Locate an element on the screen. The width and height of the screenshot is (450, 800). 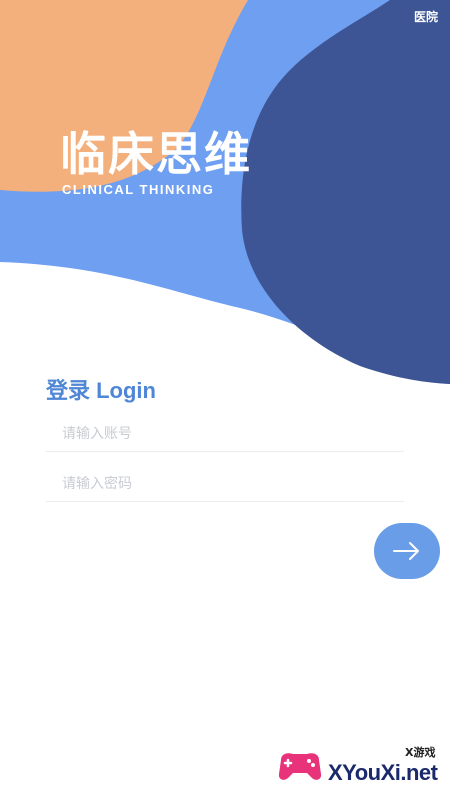
password-input is located at coordinates (225, 484).